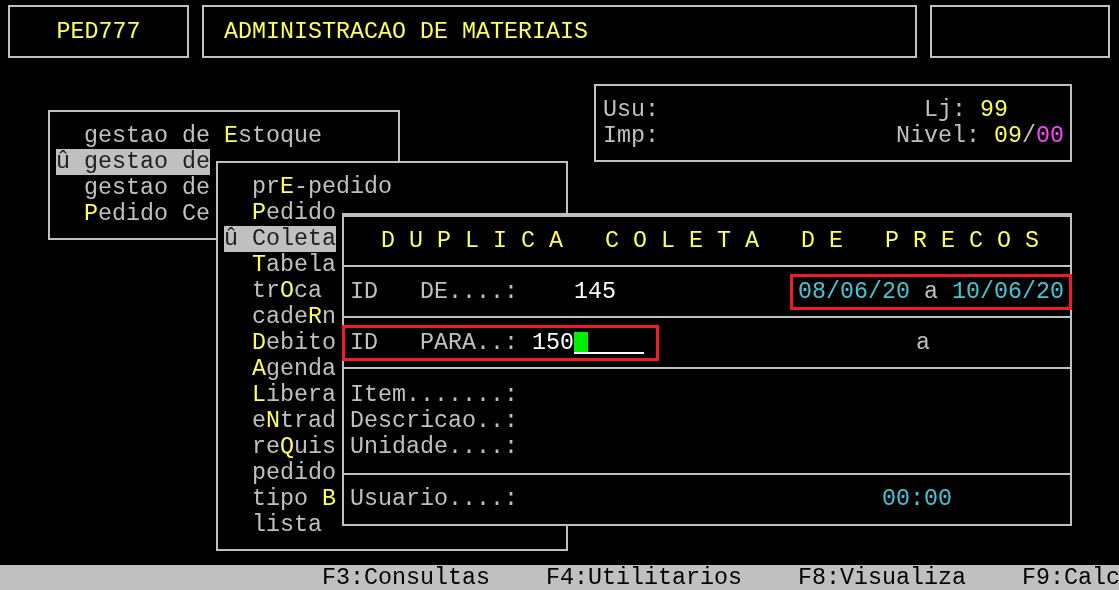 Image resolution: width=1119 pixels, height=590 pixels. Describe the element at coordinates (280, 265) in the screenshot. I see `menu-item: Tabela` at that location.